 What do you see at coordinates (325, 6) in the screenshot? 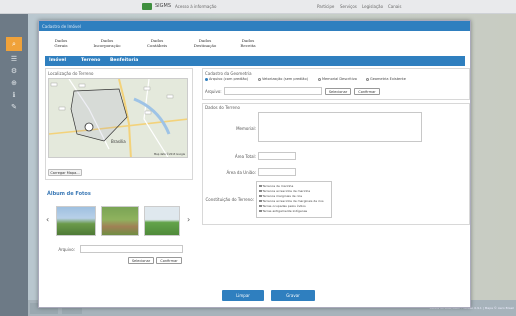
I see `nav-participe: Participe` at bounding box center [325, 6].